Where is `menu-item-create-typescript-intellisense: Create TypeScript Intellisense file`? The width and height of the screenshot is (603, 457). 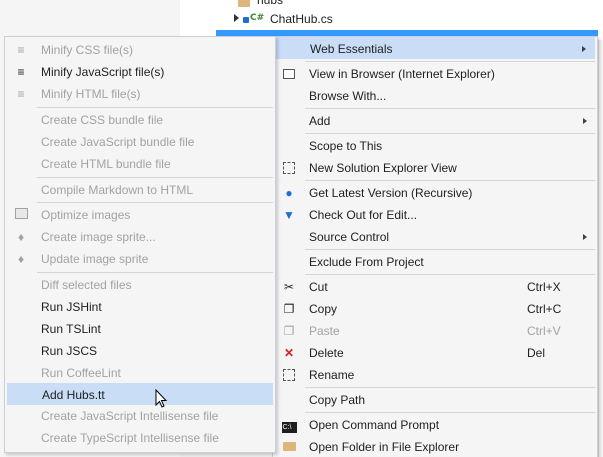 menu-item-create-typescript-intellisense: Create TypeScript Intellisense file is located at coordinates (140, 438).